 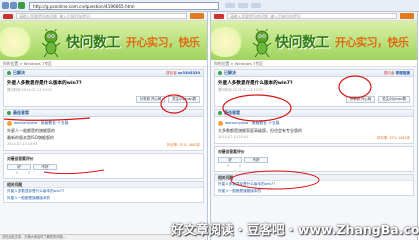 I want to click on forward-icon, so click(x=13, y=5).